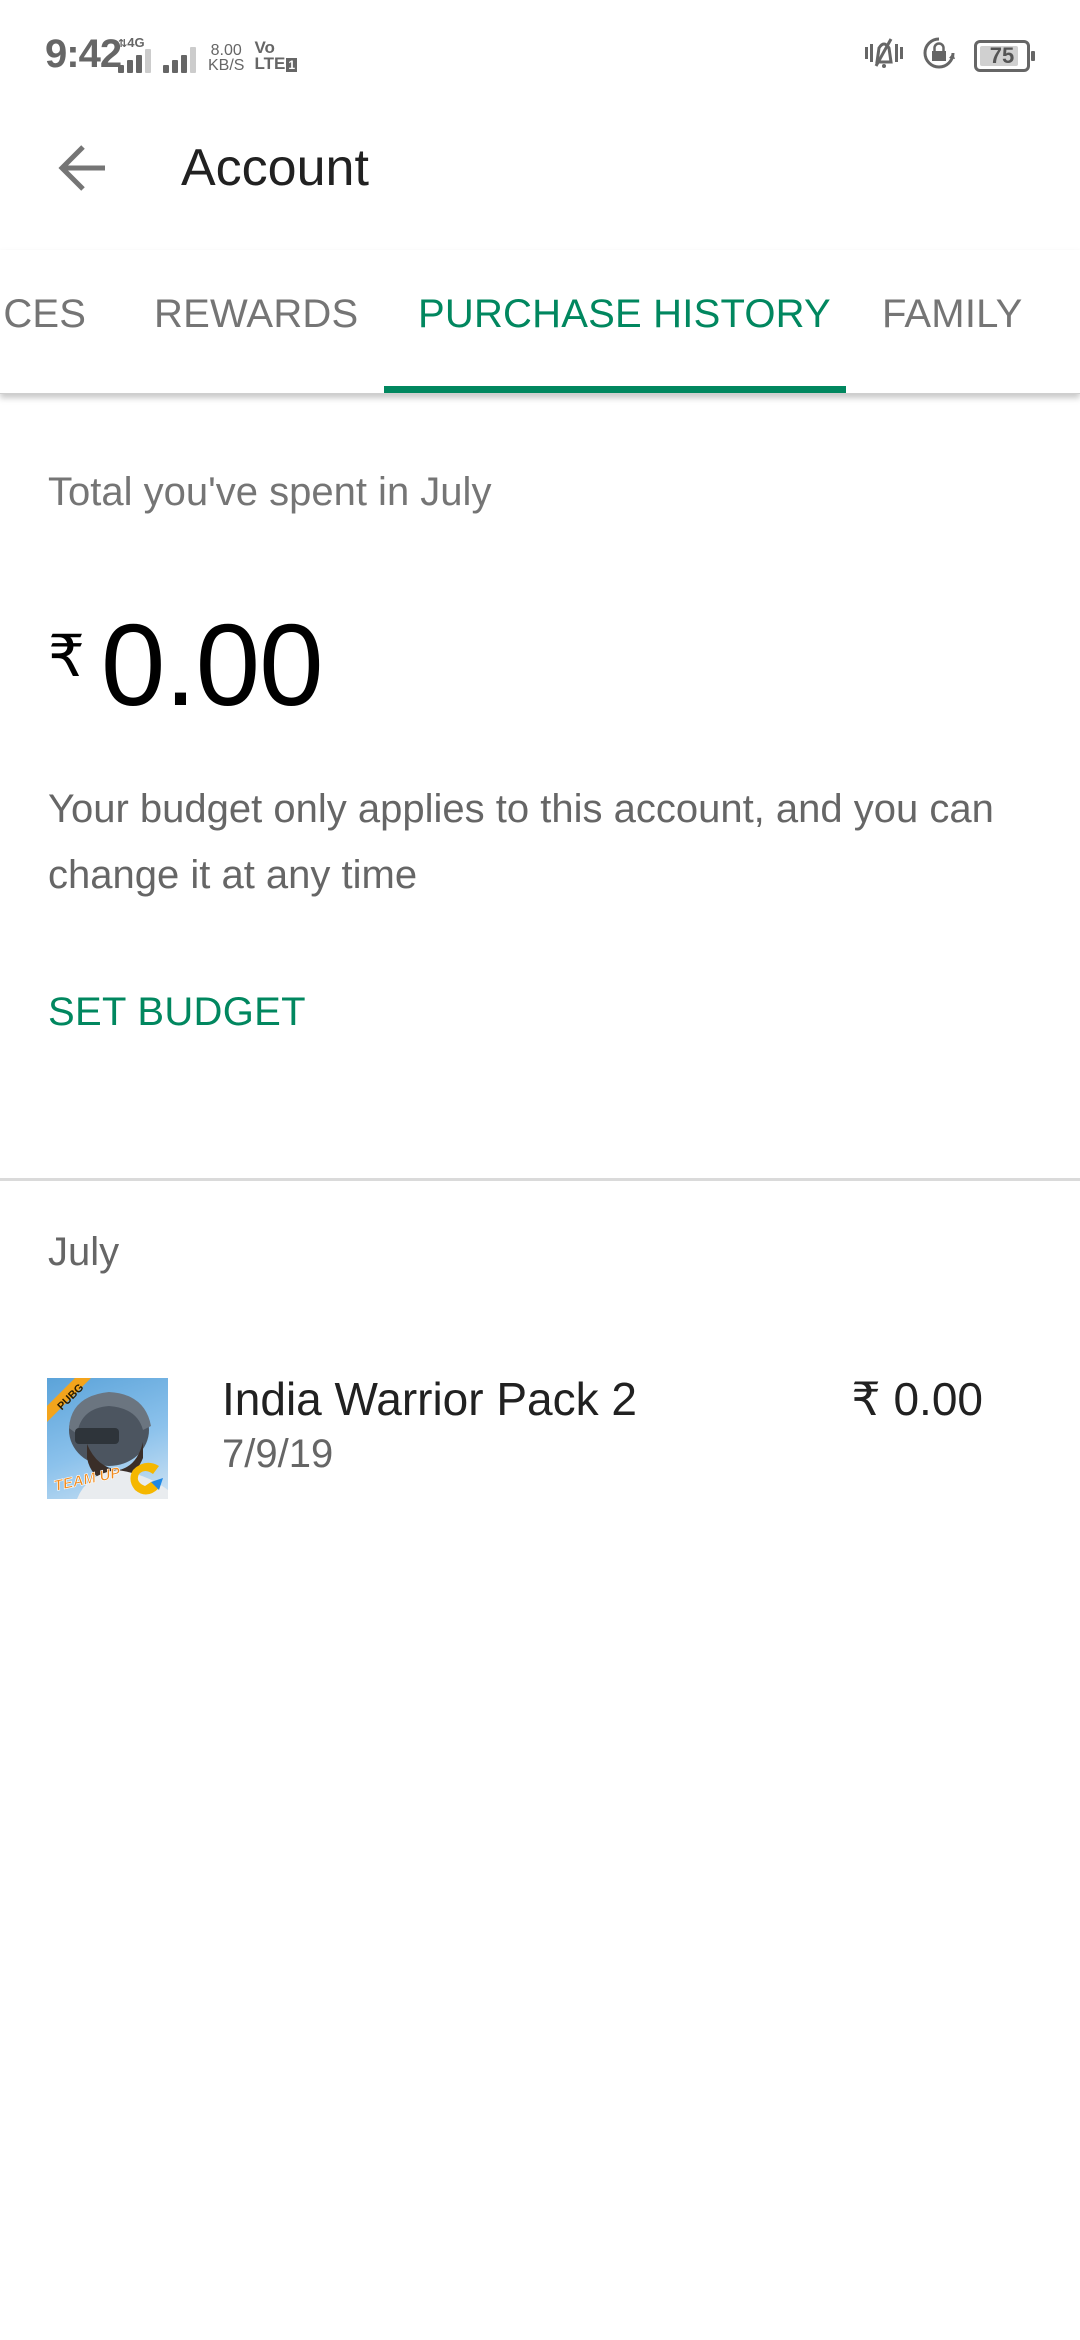 The image size is (1080, 2340). I want to click on speed-value: 8.00, so click(226, 50).